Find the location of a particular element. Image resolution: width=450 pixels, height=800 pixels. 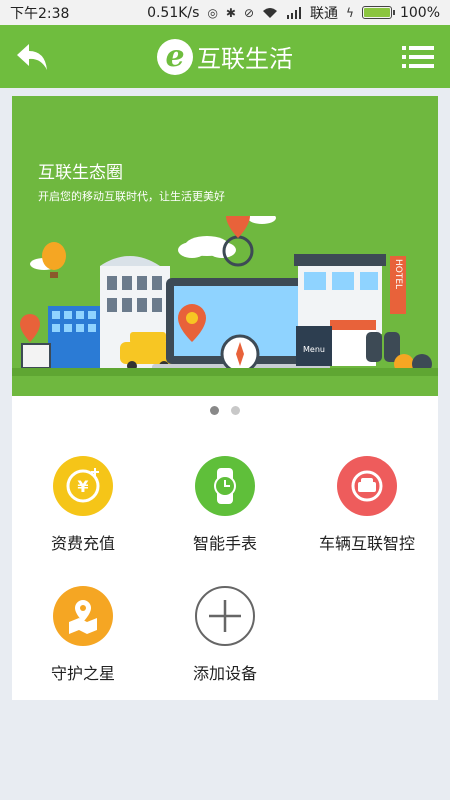

status-time: 下午2:38 is located at coordinates (40, 13).